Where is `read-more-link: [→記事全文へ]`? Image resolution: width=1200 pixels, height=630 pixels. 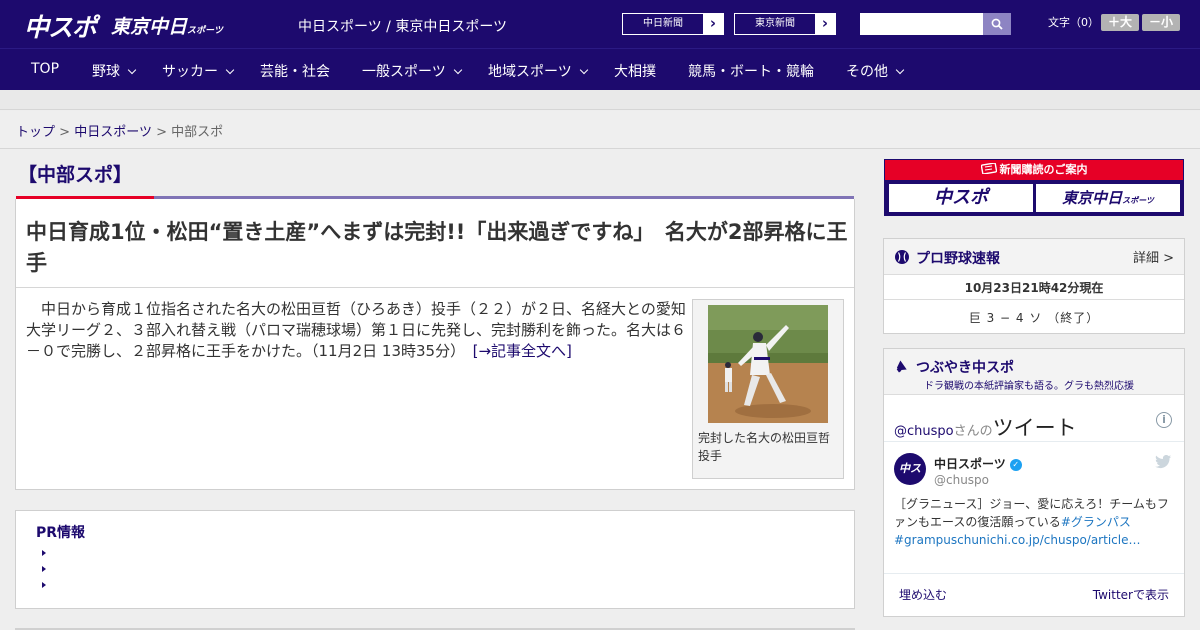
read-more-link: [→記事全文へ] is located at coordinates (522, 351).